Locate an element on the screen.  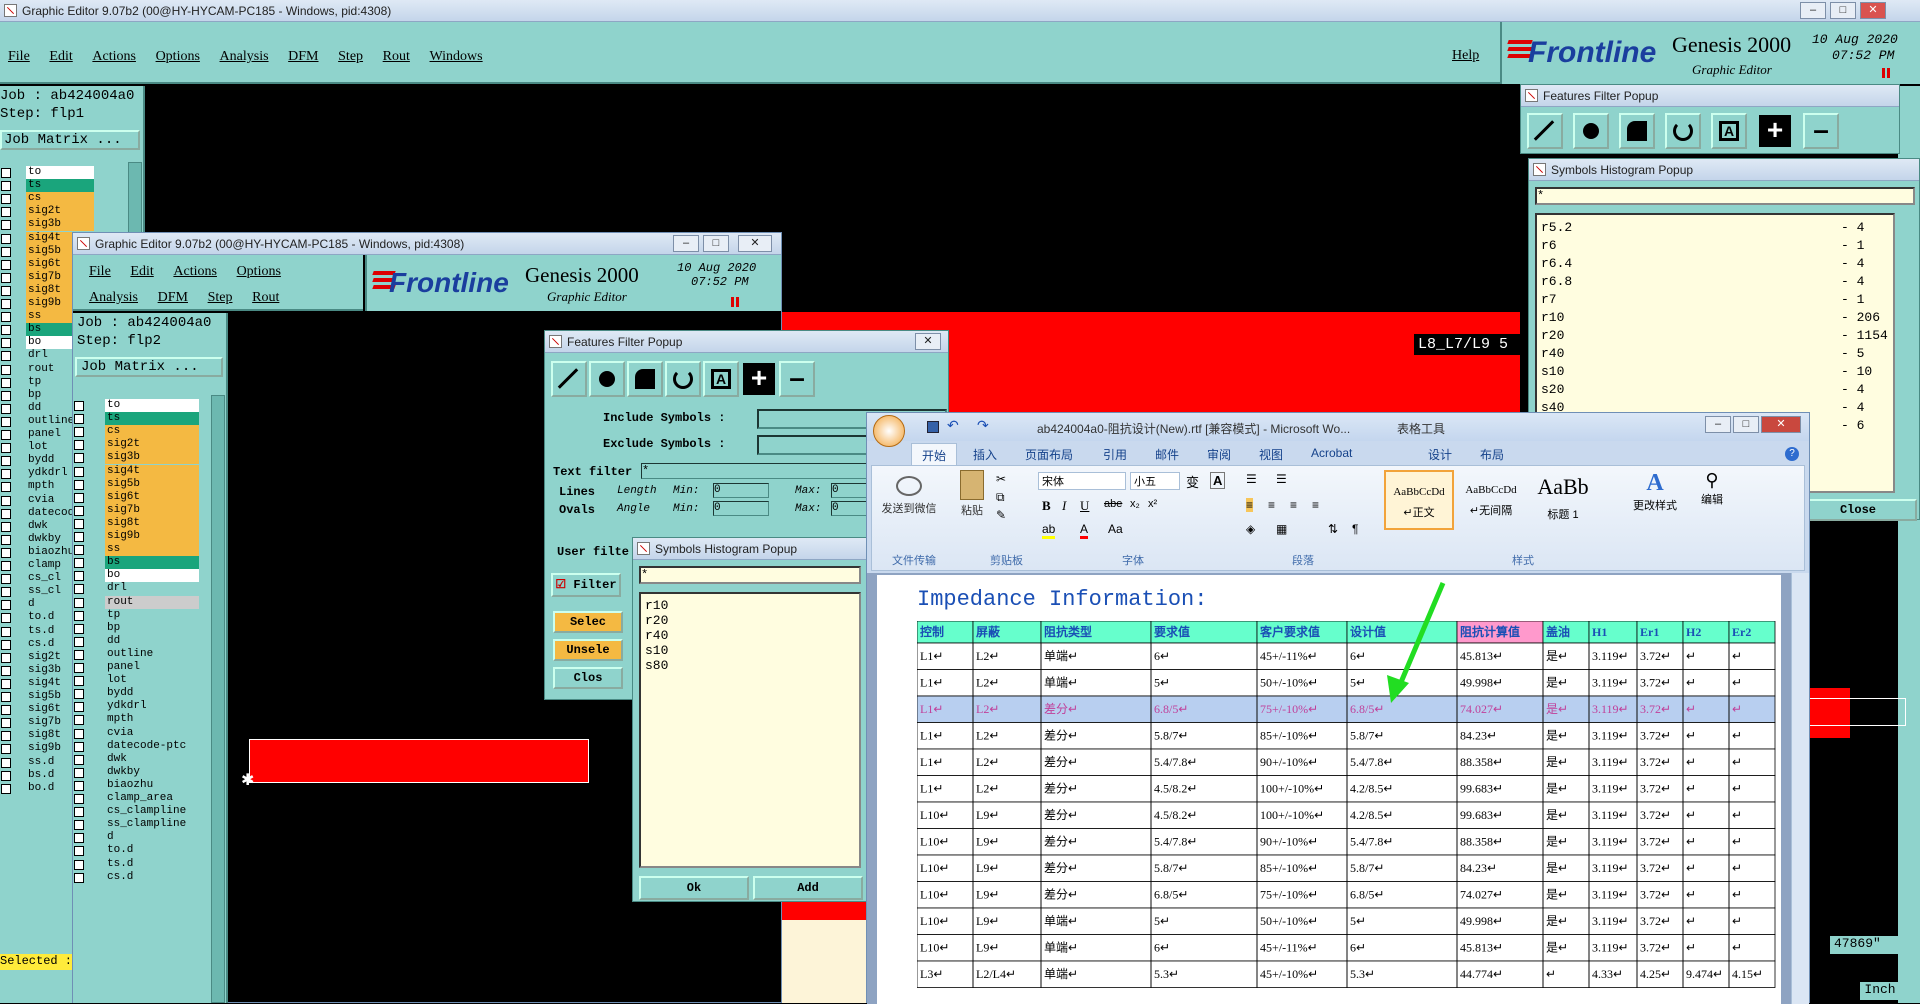
menu-step: Step is located at coordinates (350, 57).